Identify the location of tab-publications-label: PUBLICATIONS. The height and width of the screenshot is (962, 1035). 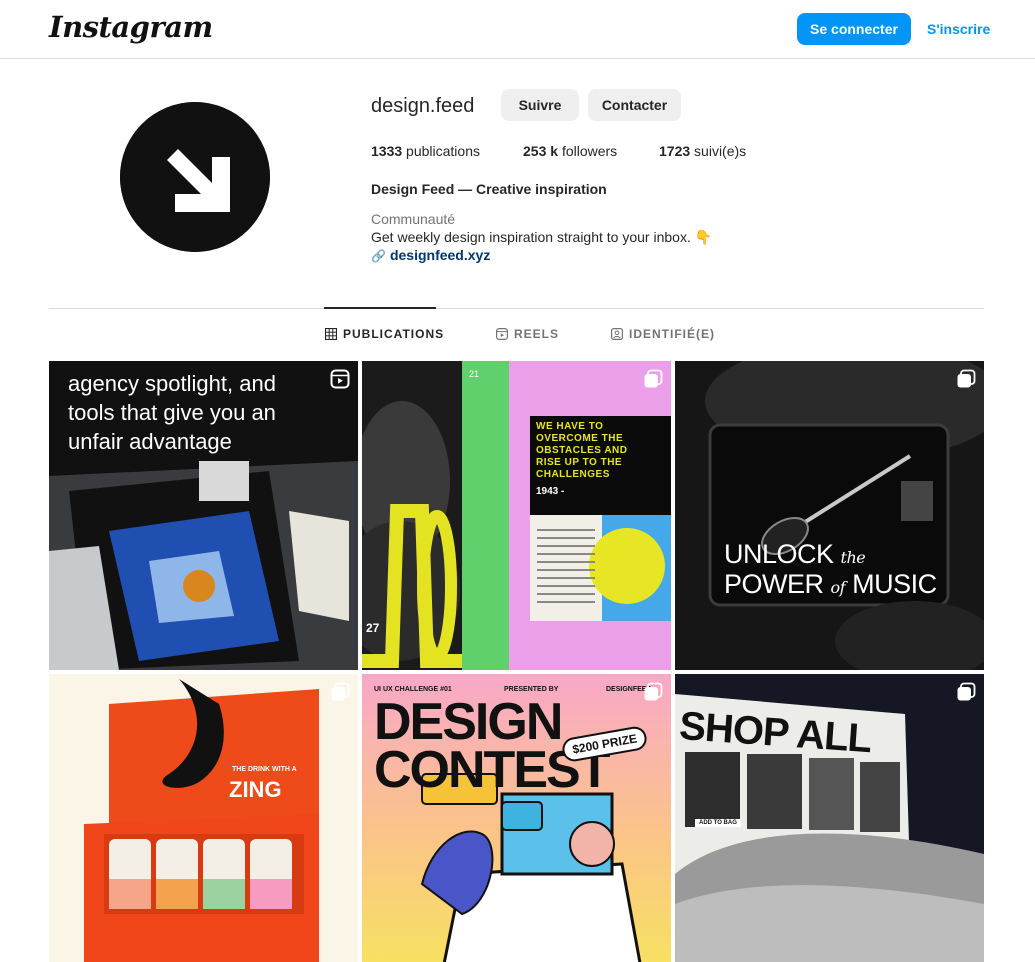
(394, 334).